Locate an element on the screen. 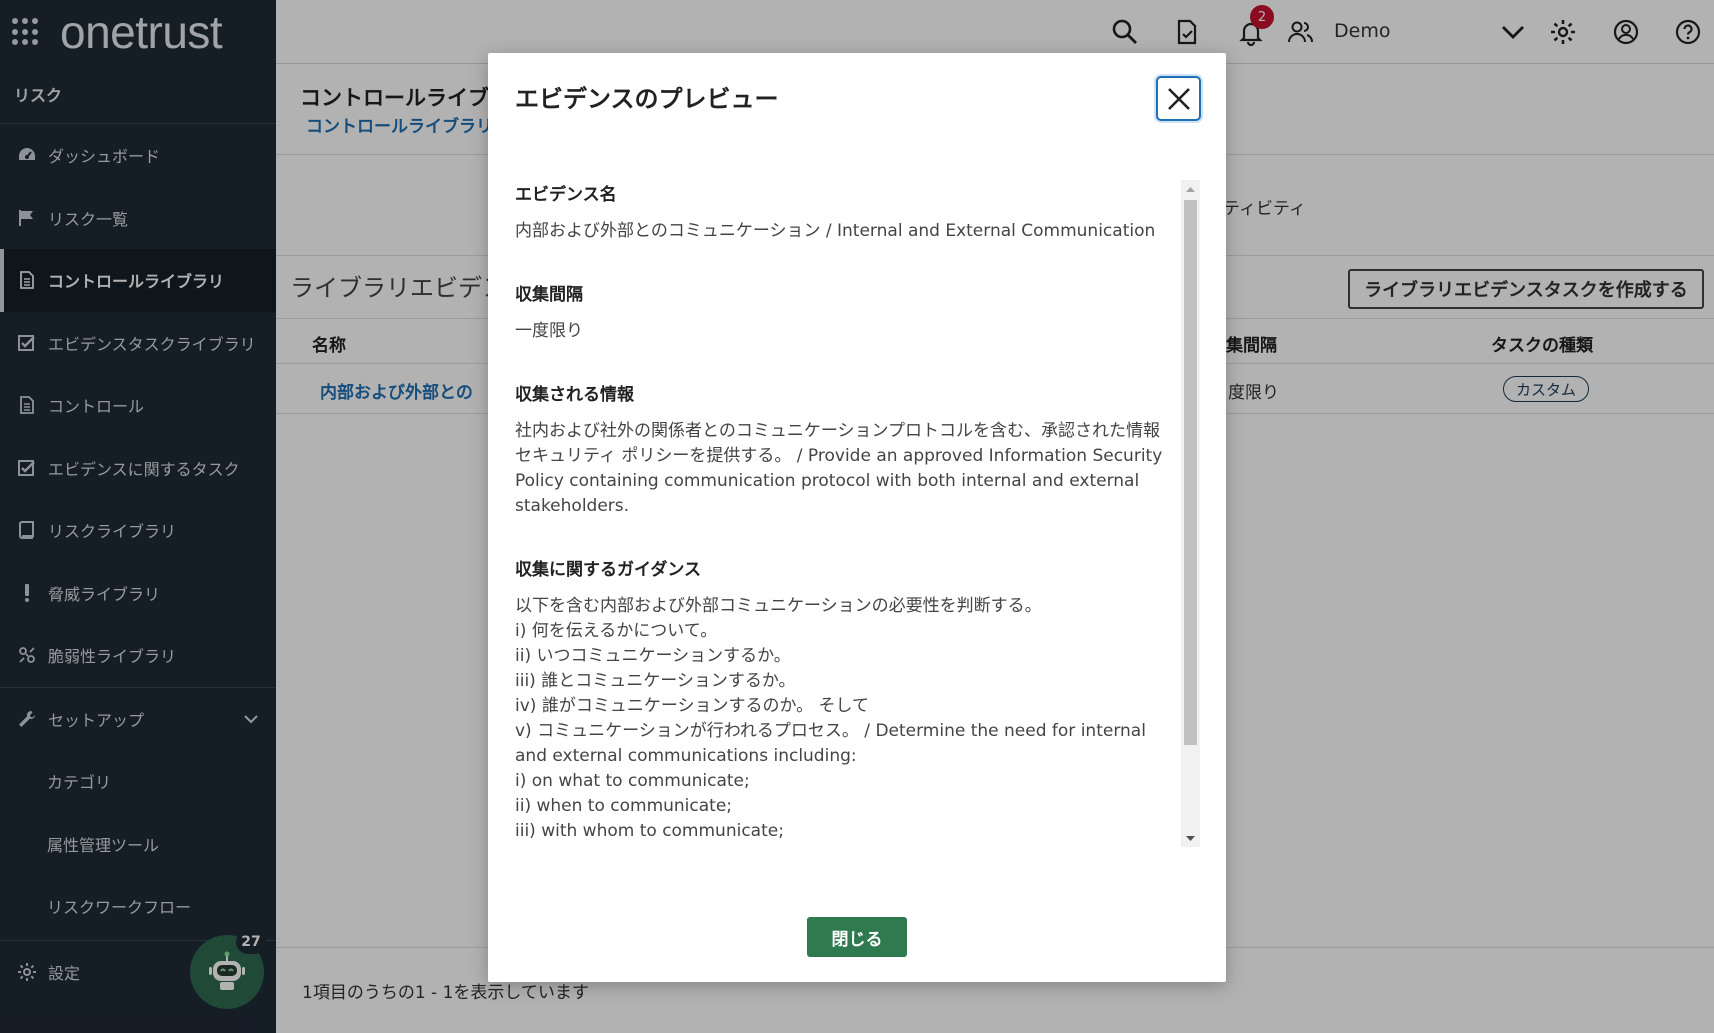  modal-scrollbar is located at coordinates (1190, 513).